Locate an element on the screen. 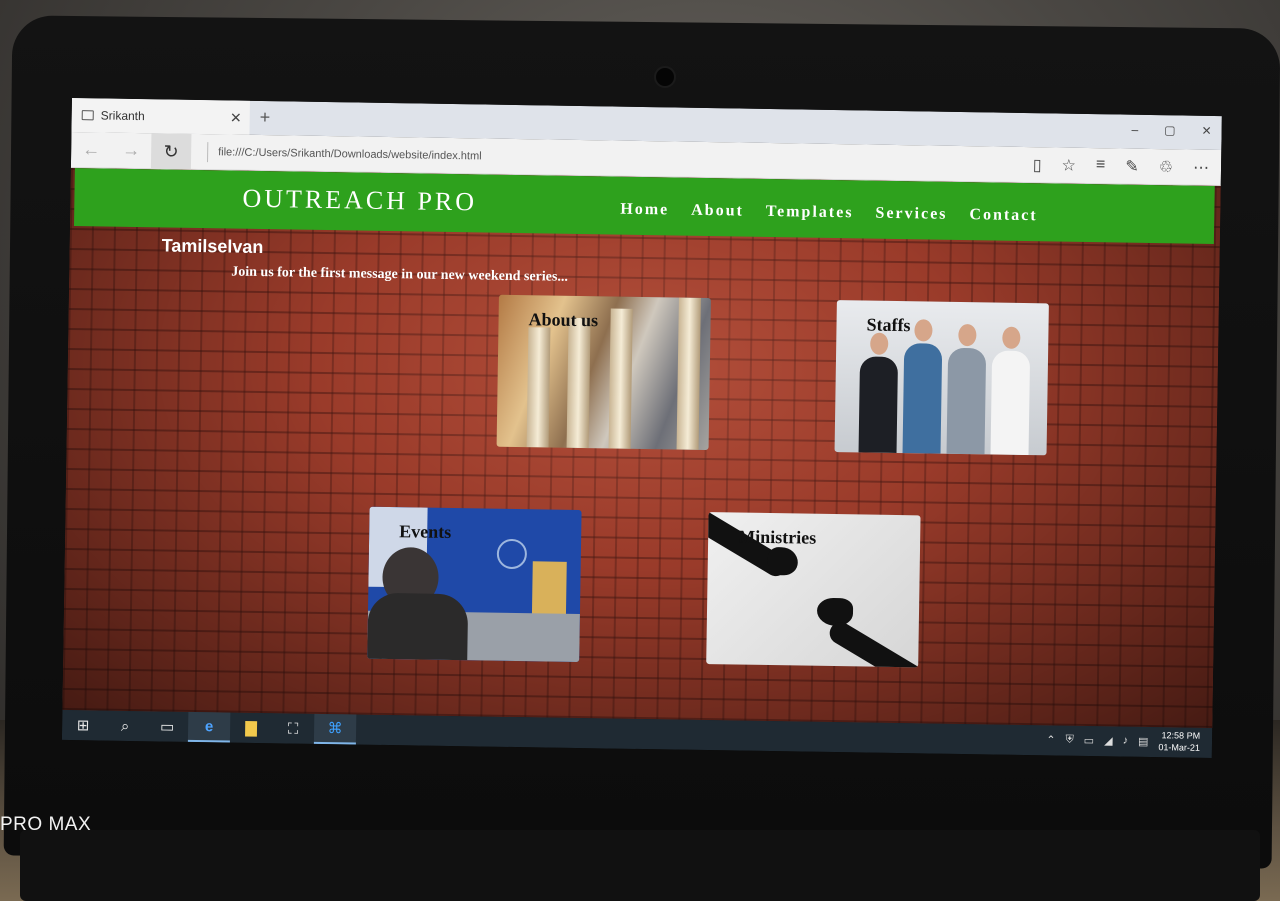  edge-icon: e is located at coordinates (209, 727).